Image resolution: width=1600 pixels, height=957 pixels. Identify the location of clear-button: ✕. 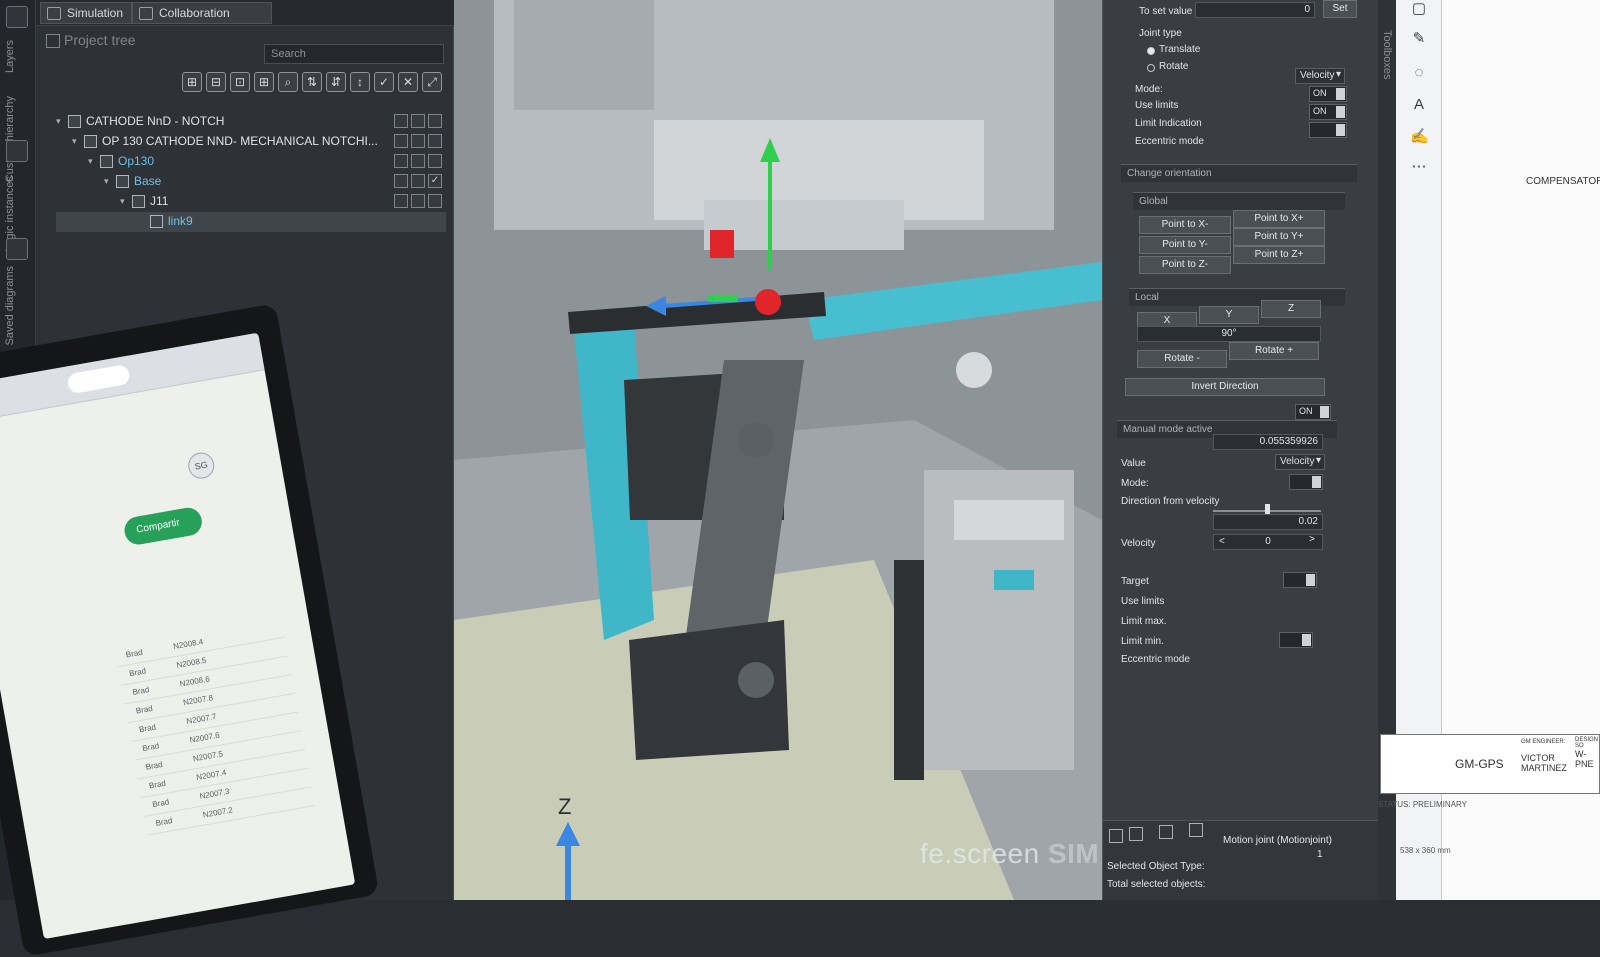
(408, 82).